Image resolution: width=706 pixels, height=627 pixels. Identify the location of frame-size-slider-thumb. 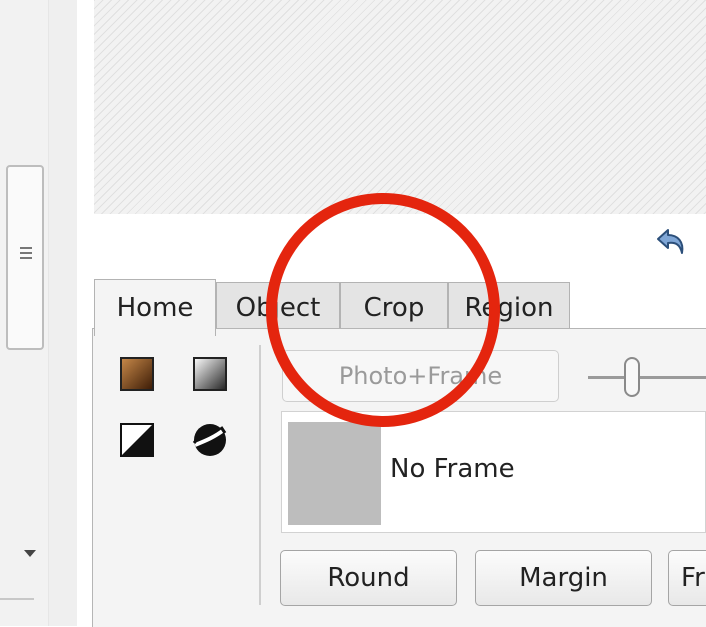
(632, 377).